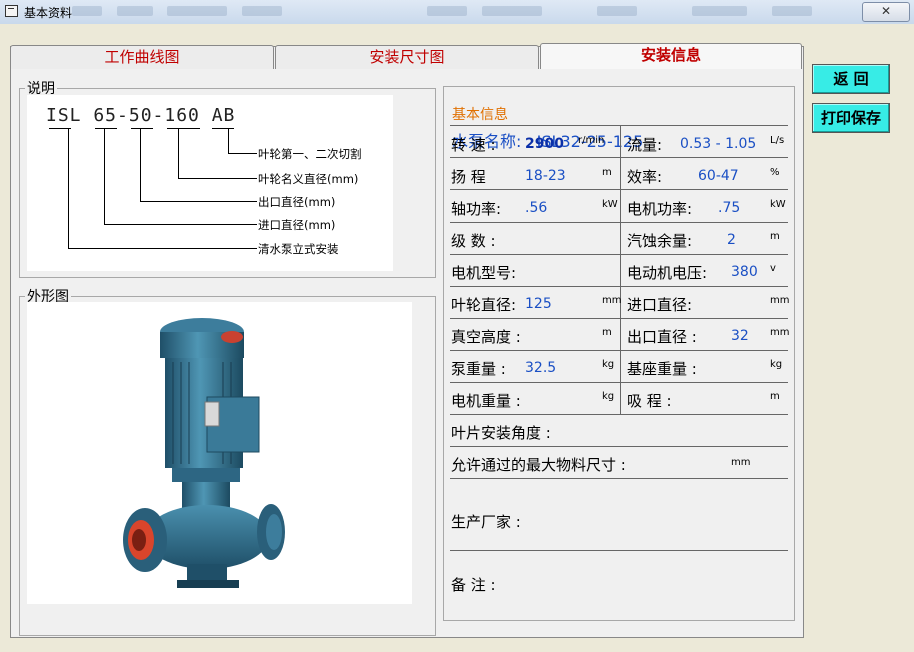 Image resolution: width=914 pixels, height=652 pixels. Describe the element at coordinates (501, 433) in the screenshot. I see `blade-angle-label: 叶片安装角度 :` at that location.